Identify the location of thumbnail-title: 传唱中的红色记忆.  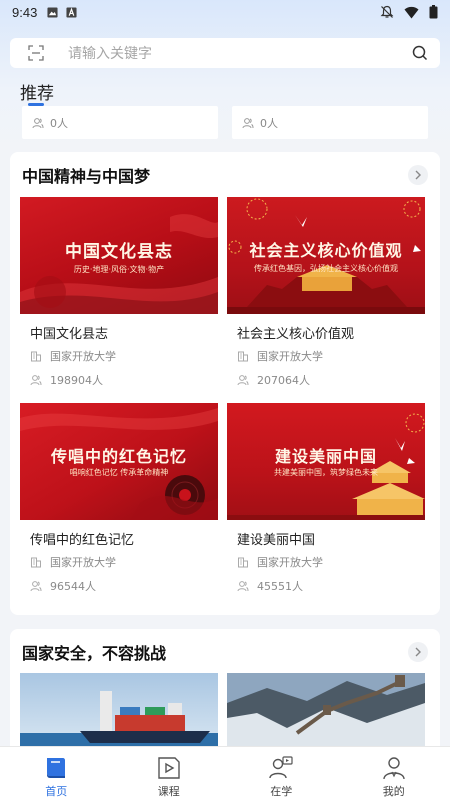
(118, 457).